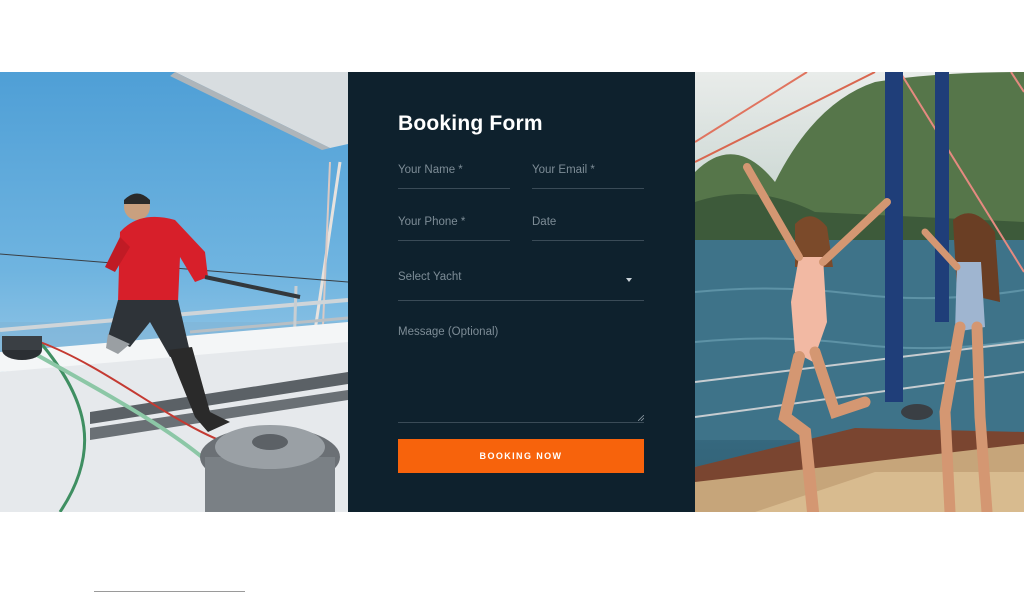  I want to click on message-textarea: Message (Optional), so click(521, 370).